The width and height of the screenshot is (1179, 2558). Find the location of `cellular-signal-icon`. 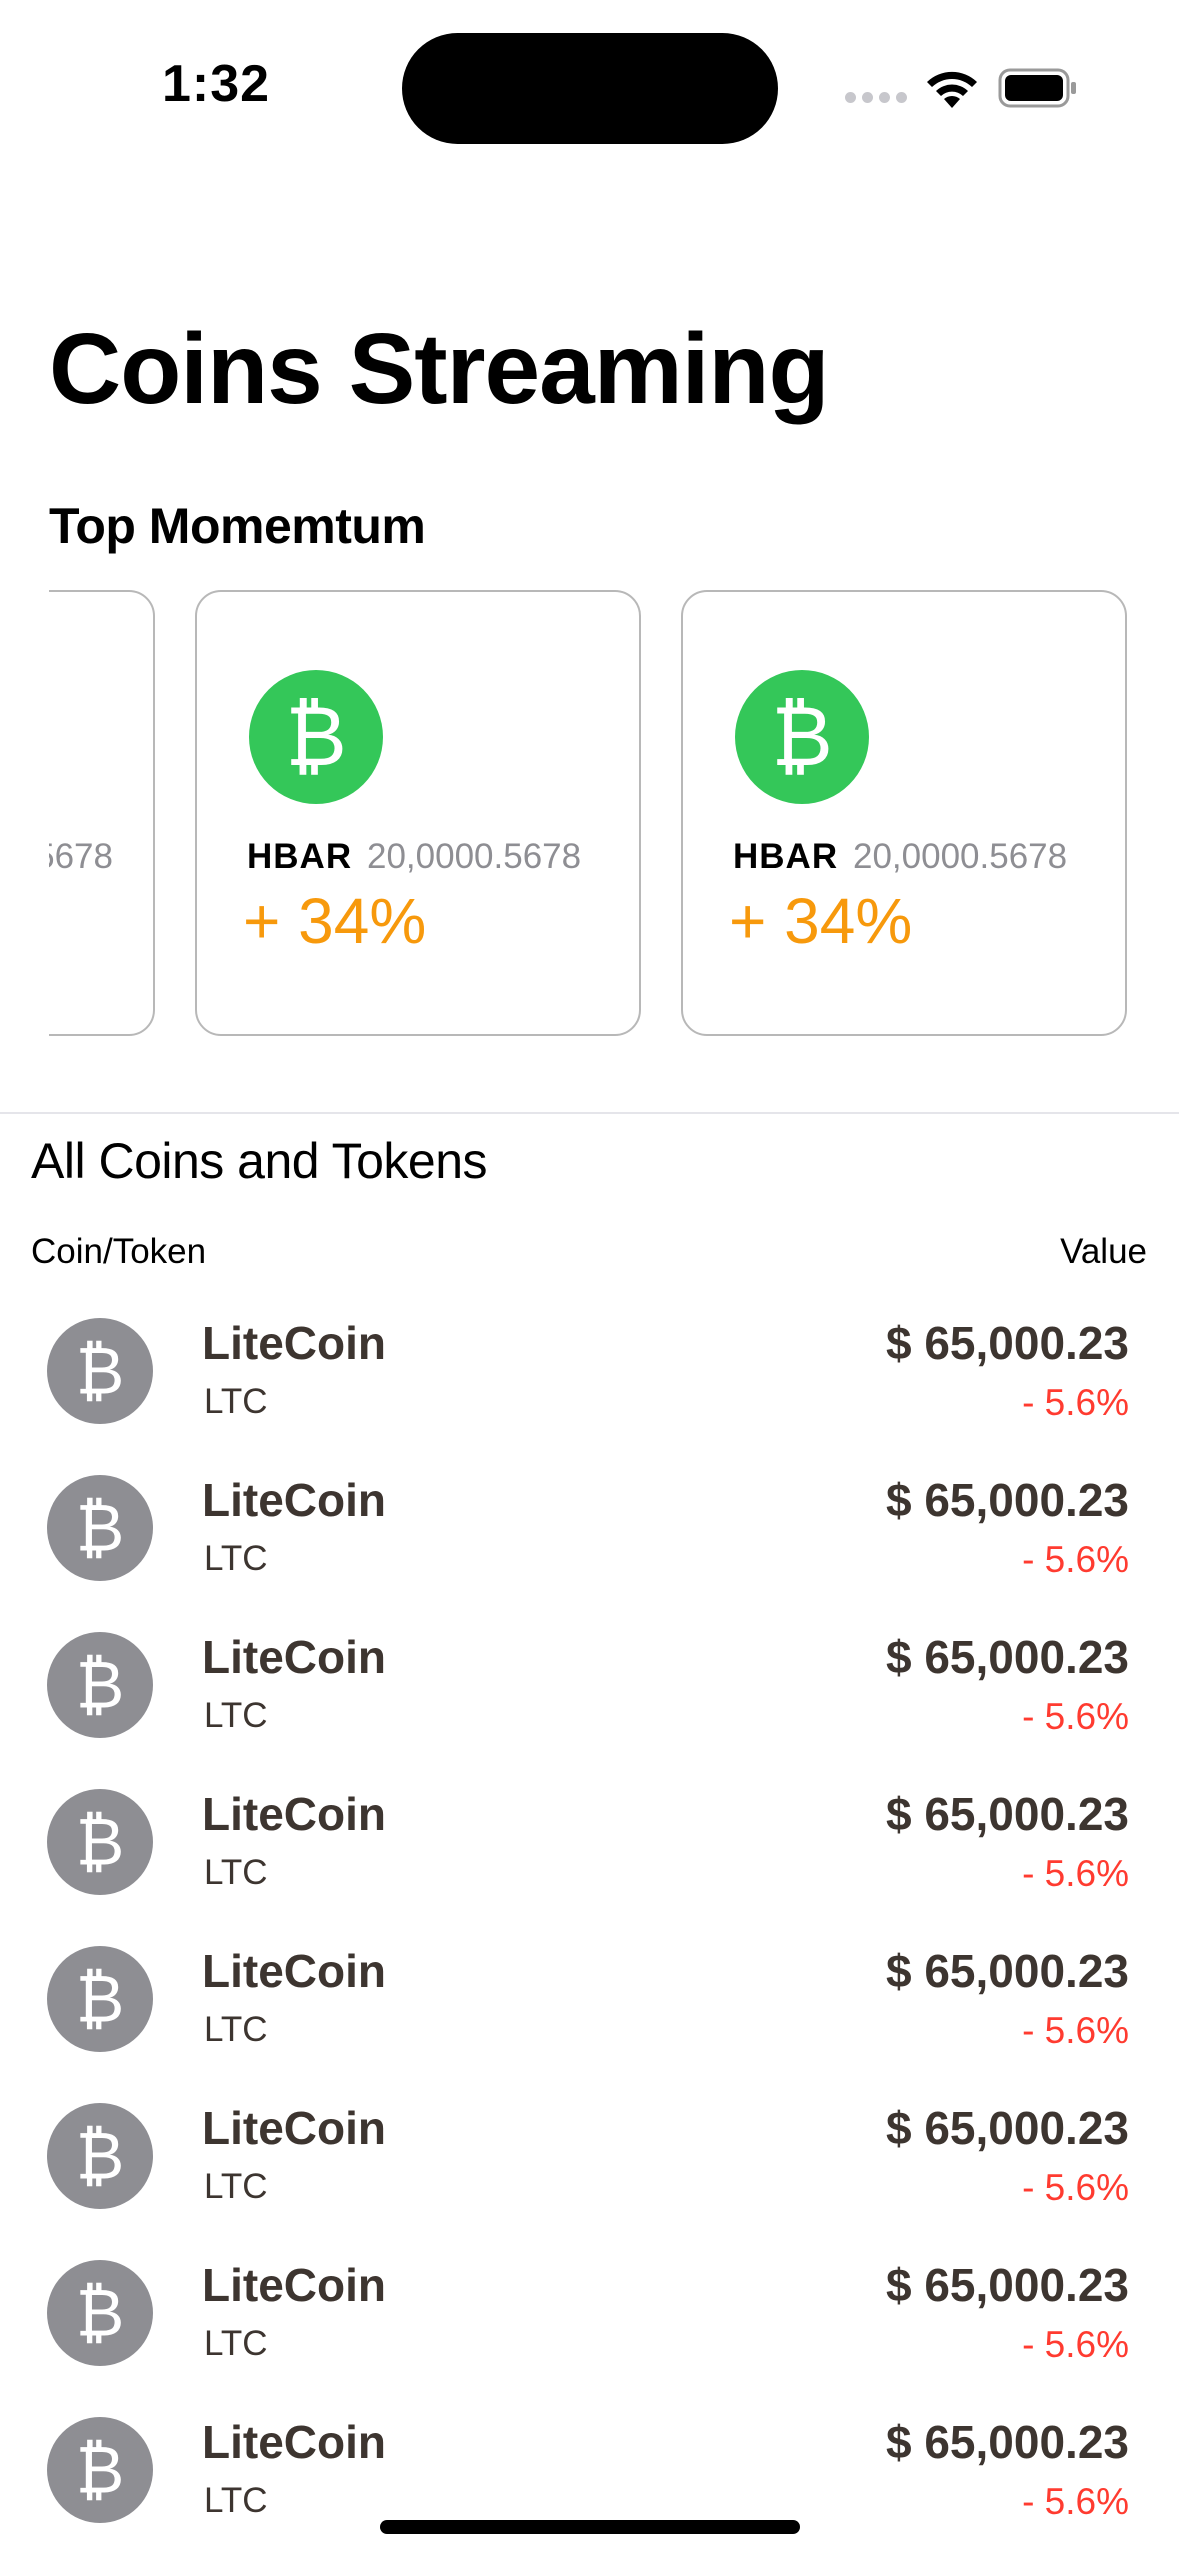

cellular-signal-icon is located at coordinates (876, 97).